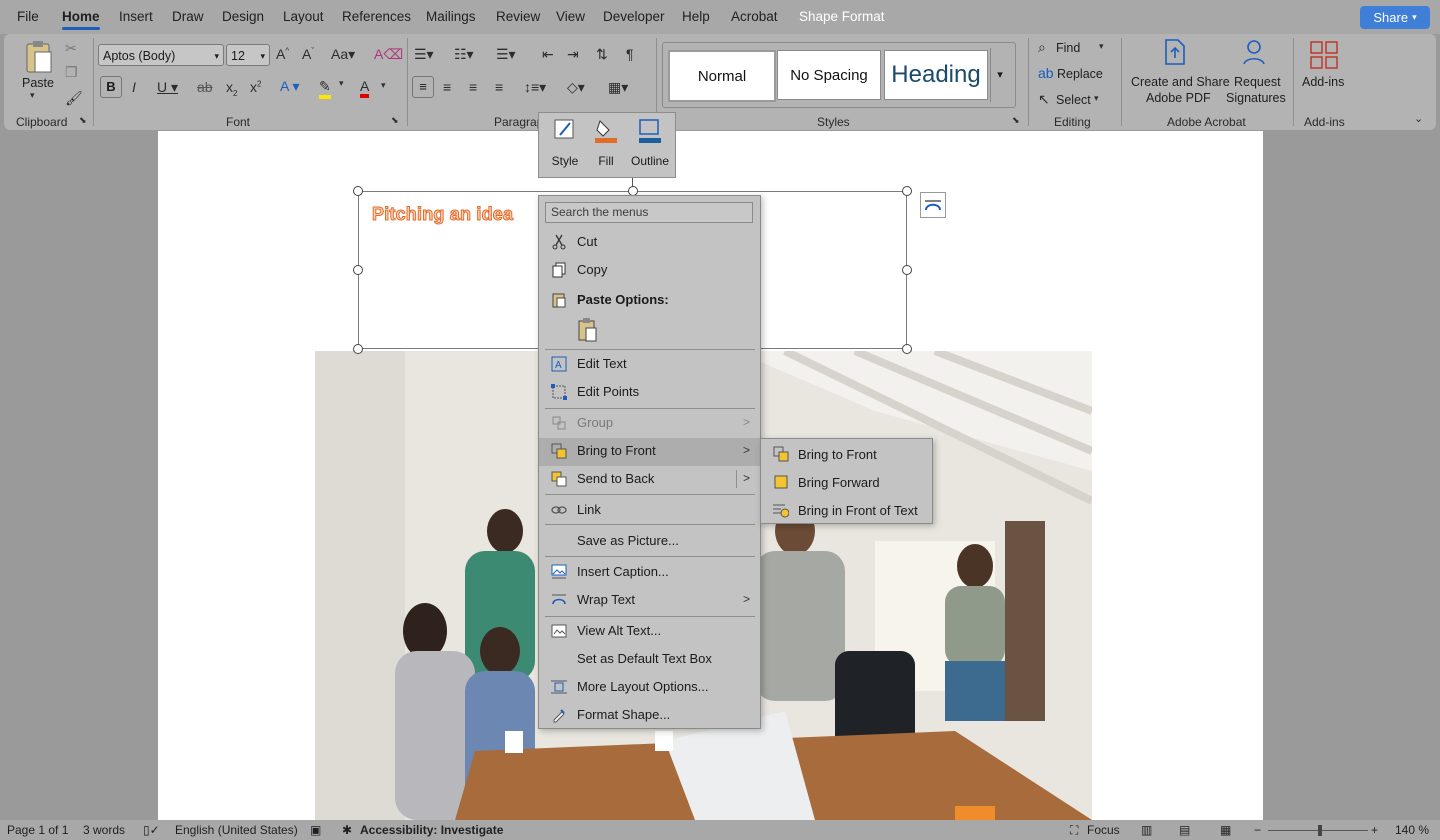 The width and height of the screenshot is (1440, 840). Describe the element at coordinates (39, 57) in the screenshot. I see `paste-icon` at that location.